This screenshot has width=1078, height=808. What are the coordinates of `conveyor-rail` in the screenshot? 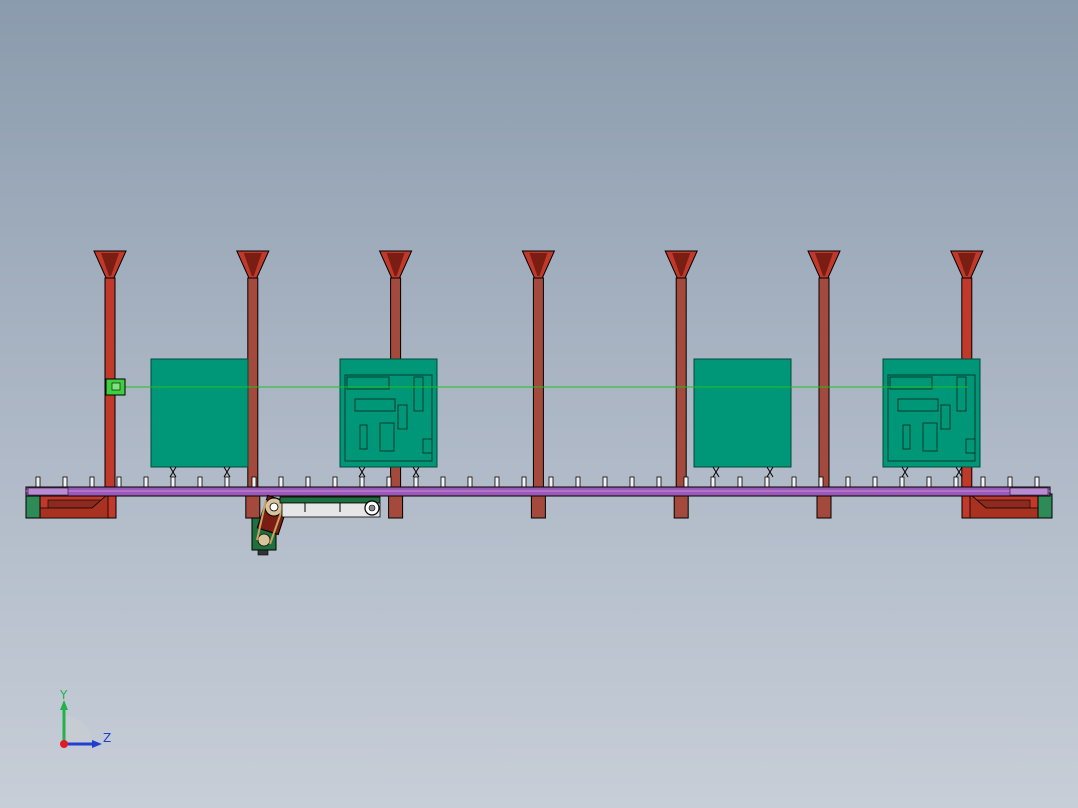 It's located at (538, 491).